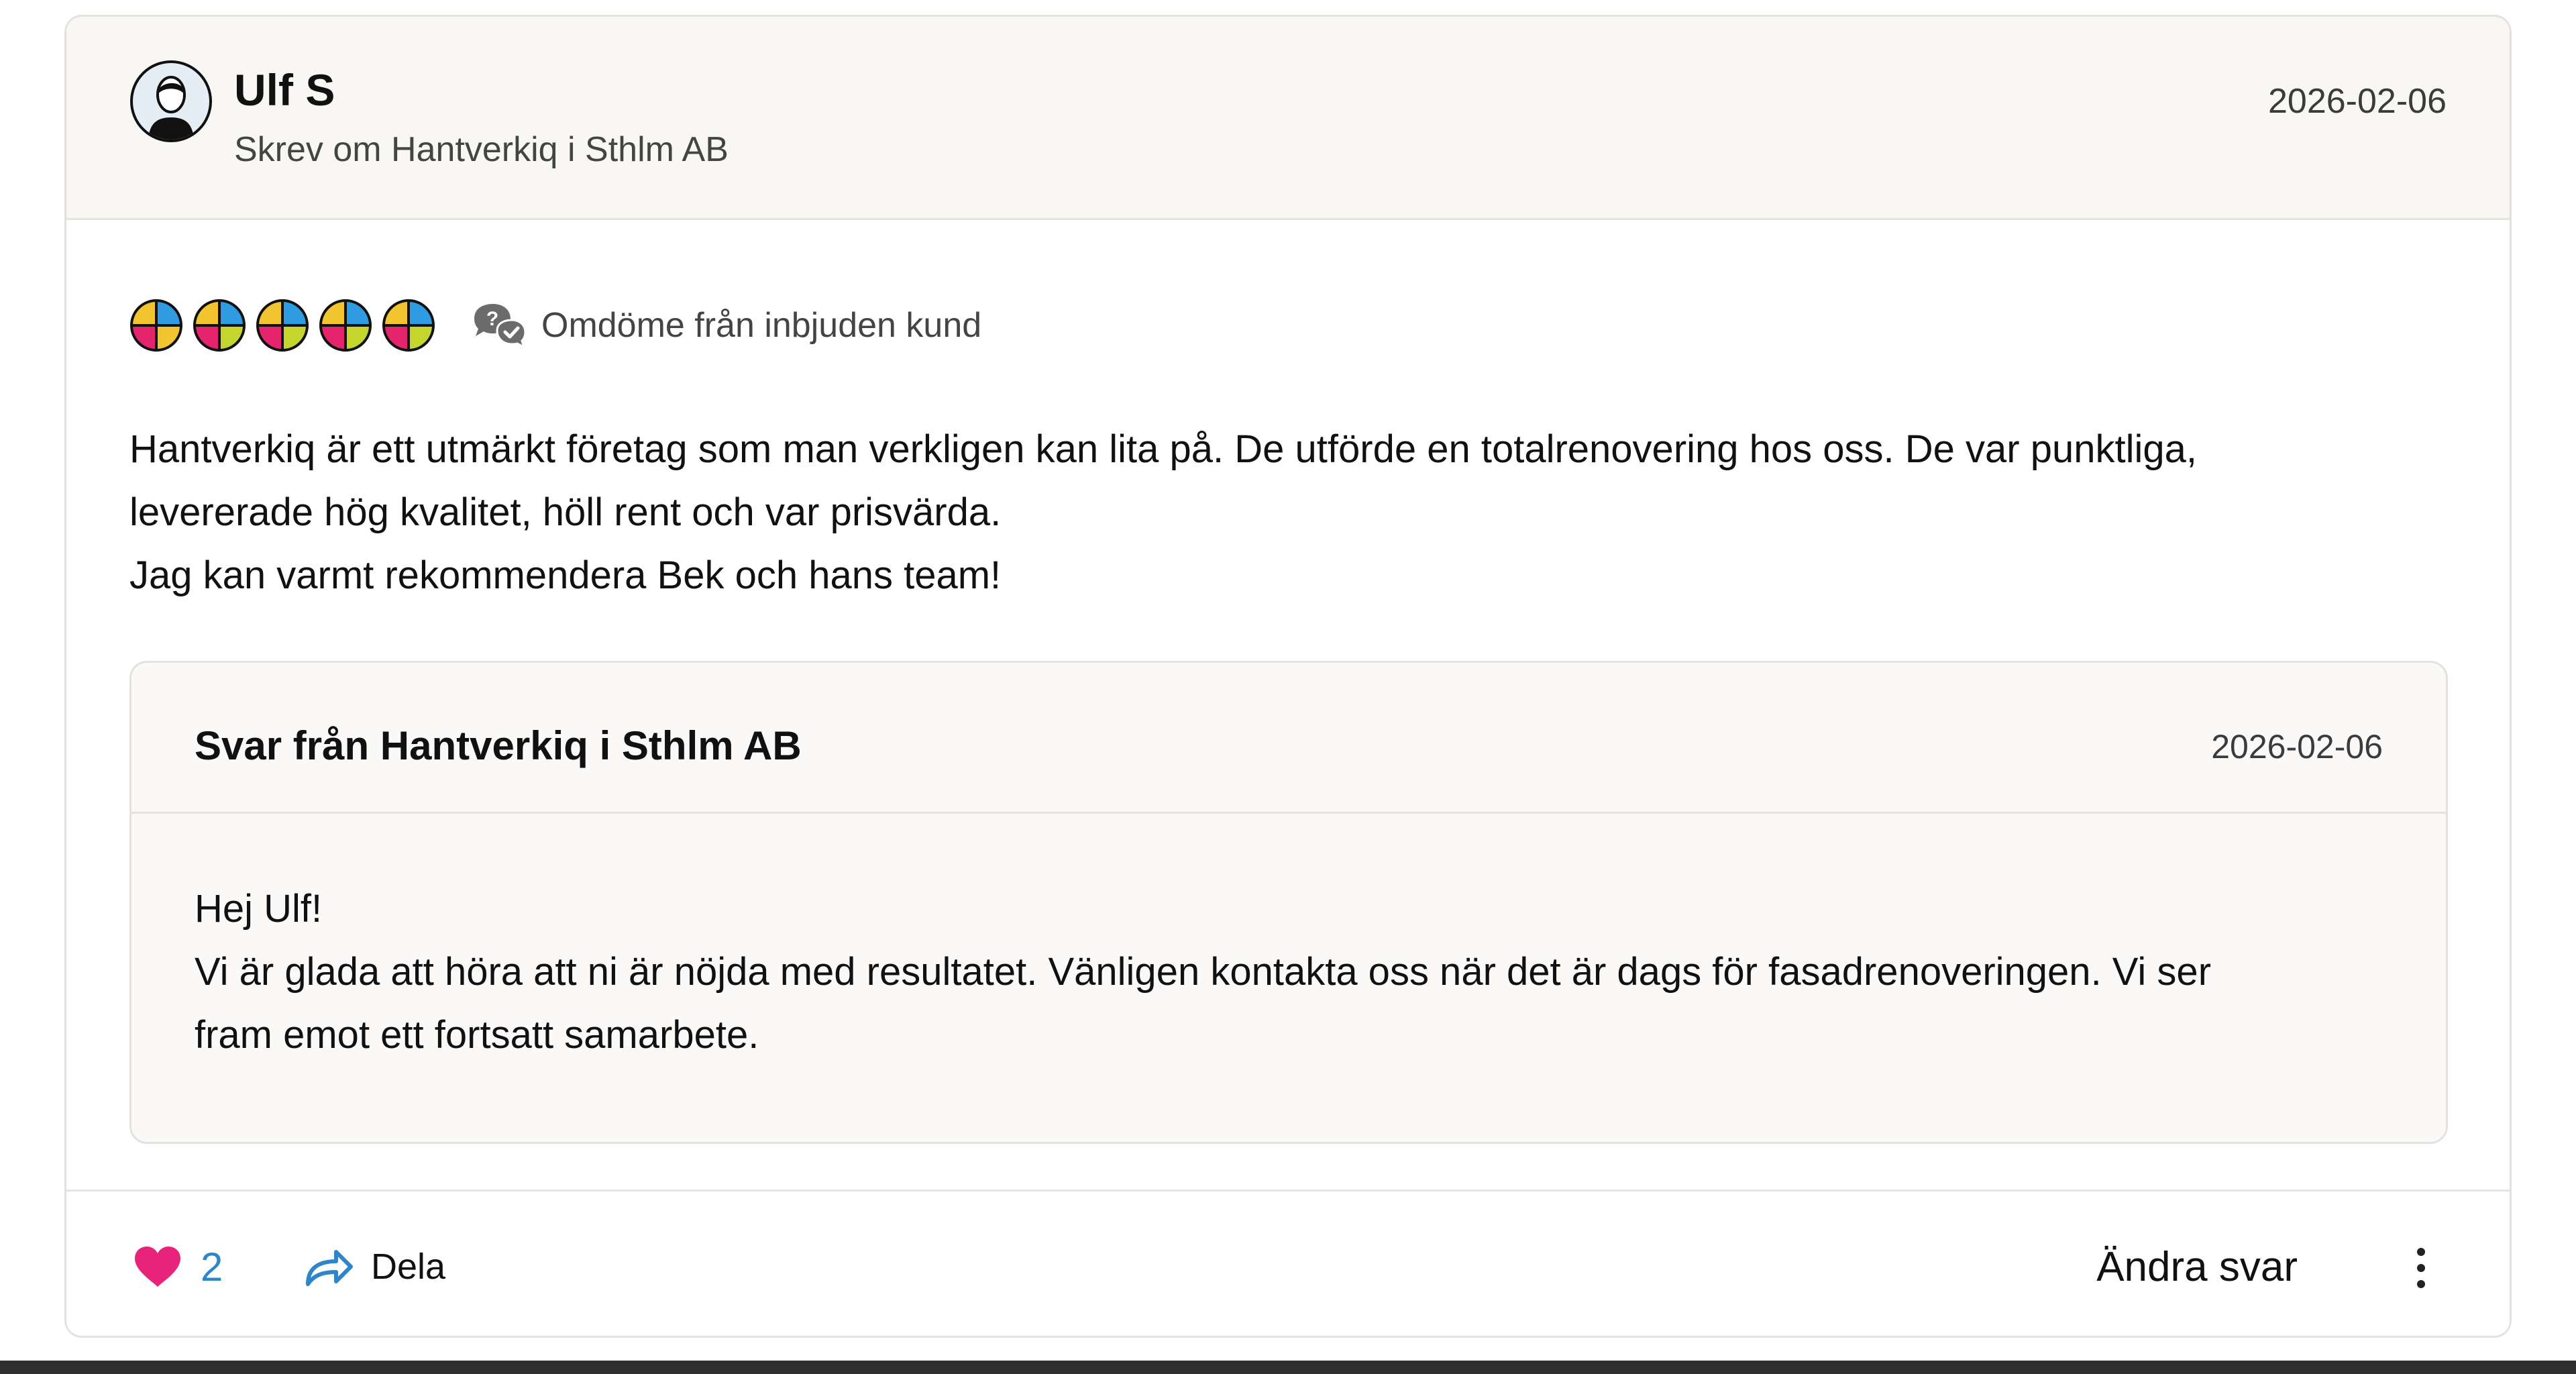 The width and height of the screenshot is (2576, 1374). Describe the element at coordinates (481, 149) in the screenshot. I see `reviewer-subtitle: Skrev om Hantverkiq i Sthlm AB` at that location.